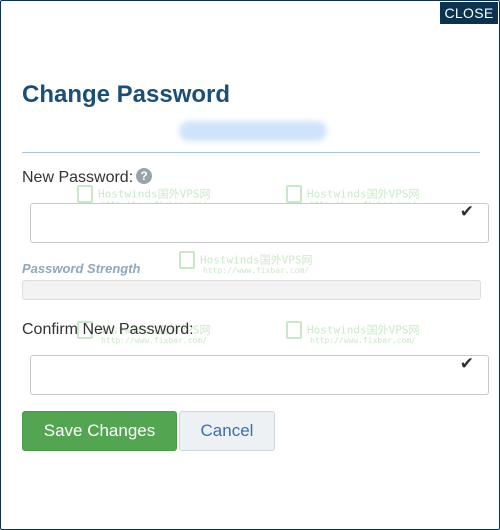 The height and width of the screenshot is (530, 500). What do you see at coordinates (251, 152) in the screenshot?
I see `header-divider` at bounding box center [251, 152].